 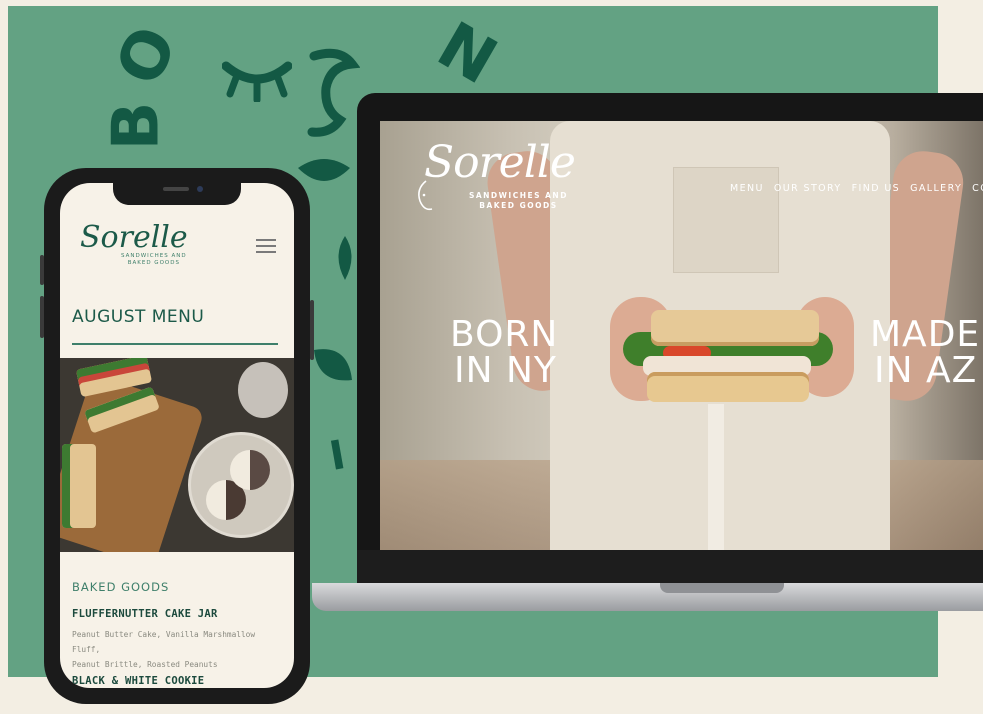 What do you see at coordinates (175, 344) in the screenshot?
I see `heading-divider` at bounding box center [175, 344].